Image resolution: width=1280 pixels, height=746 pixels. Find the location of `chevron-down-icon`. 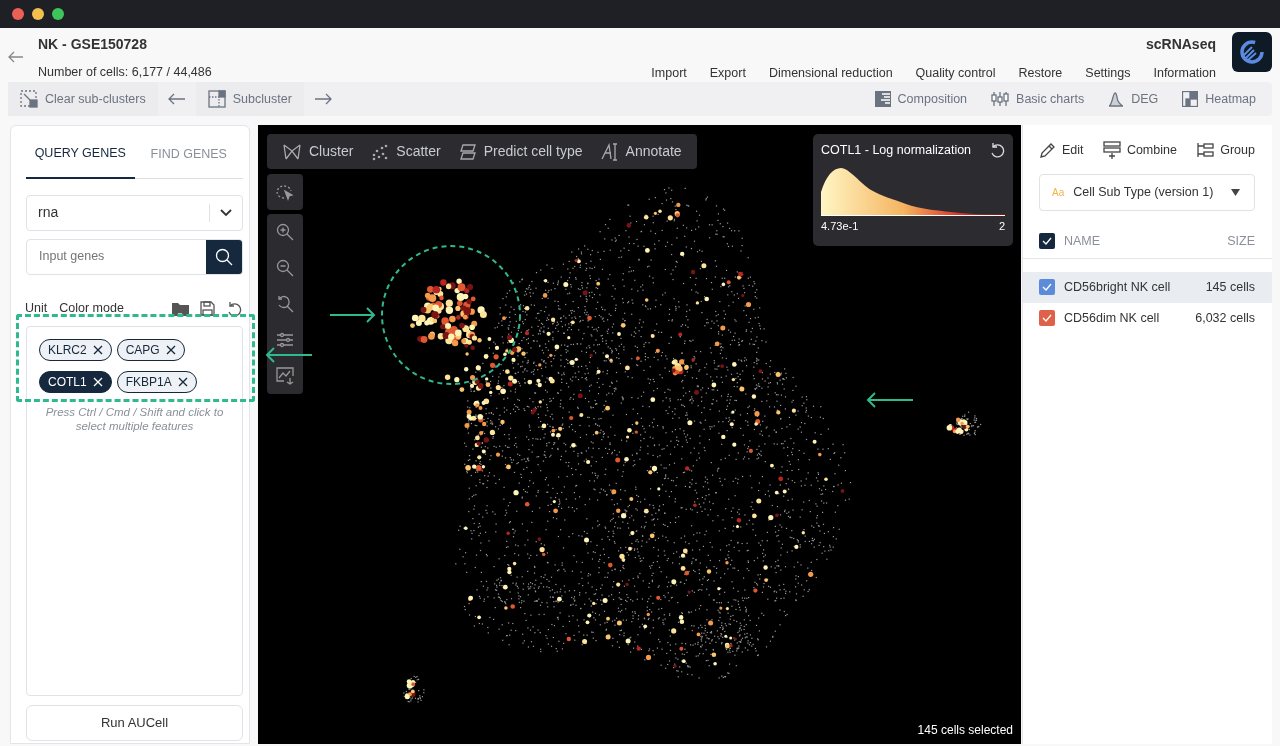

chevron-down-icon is located at coordinates (226, 212).